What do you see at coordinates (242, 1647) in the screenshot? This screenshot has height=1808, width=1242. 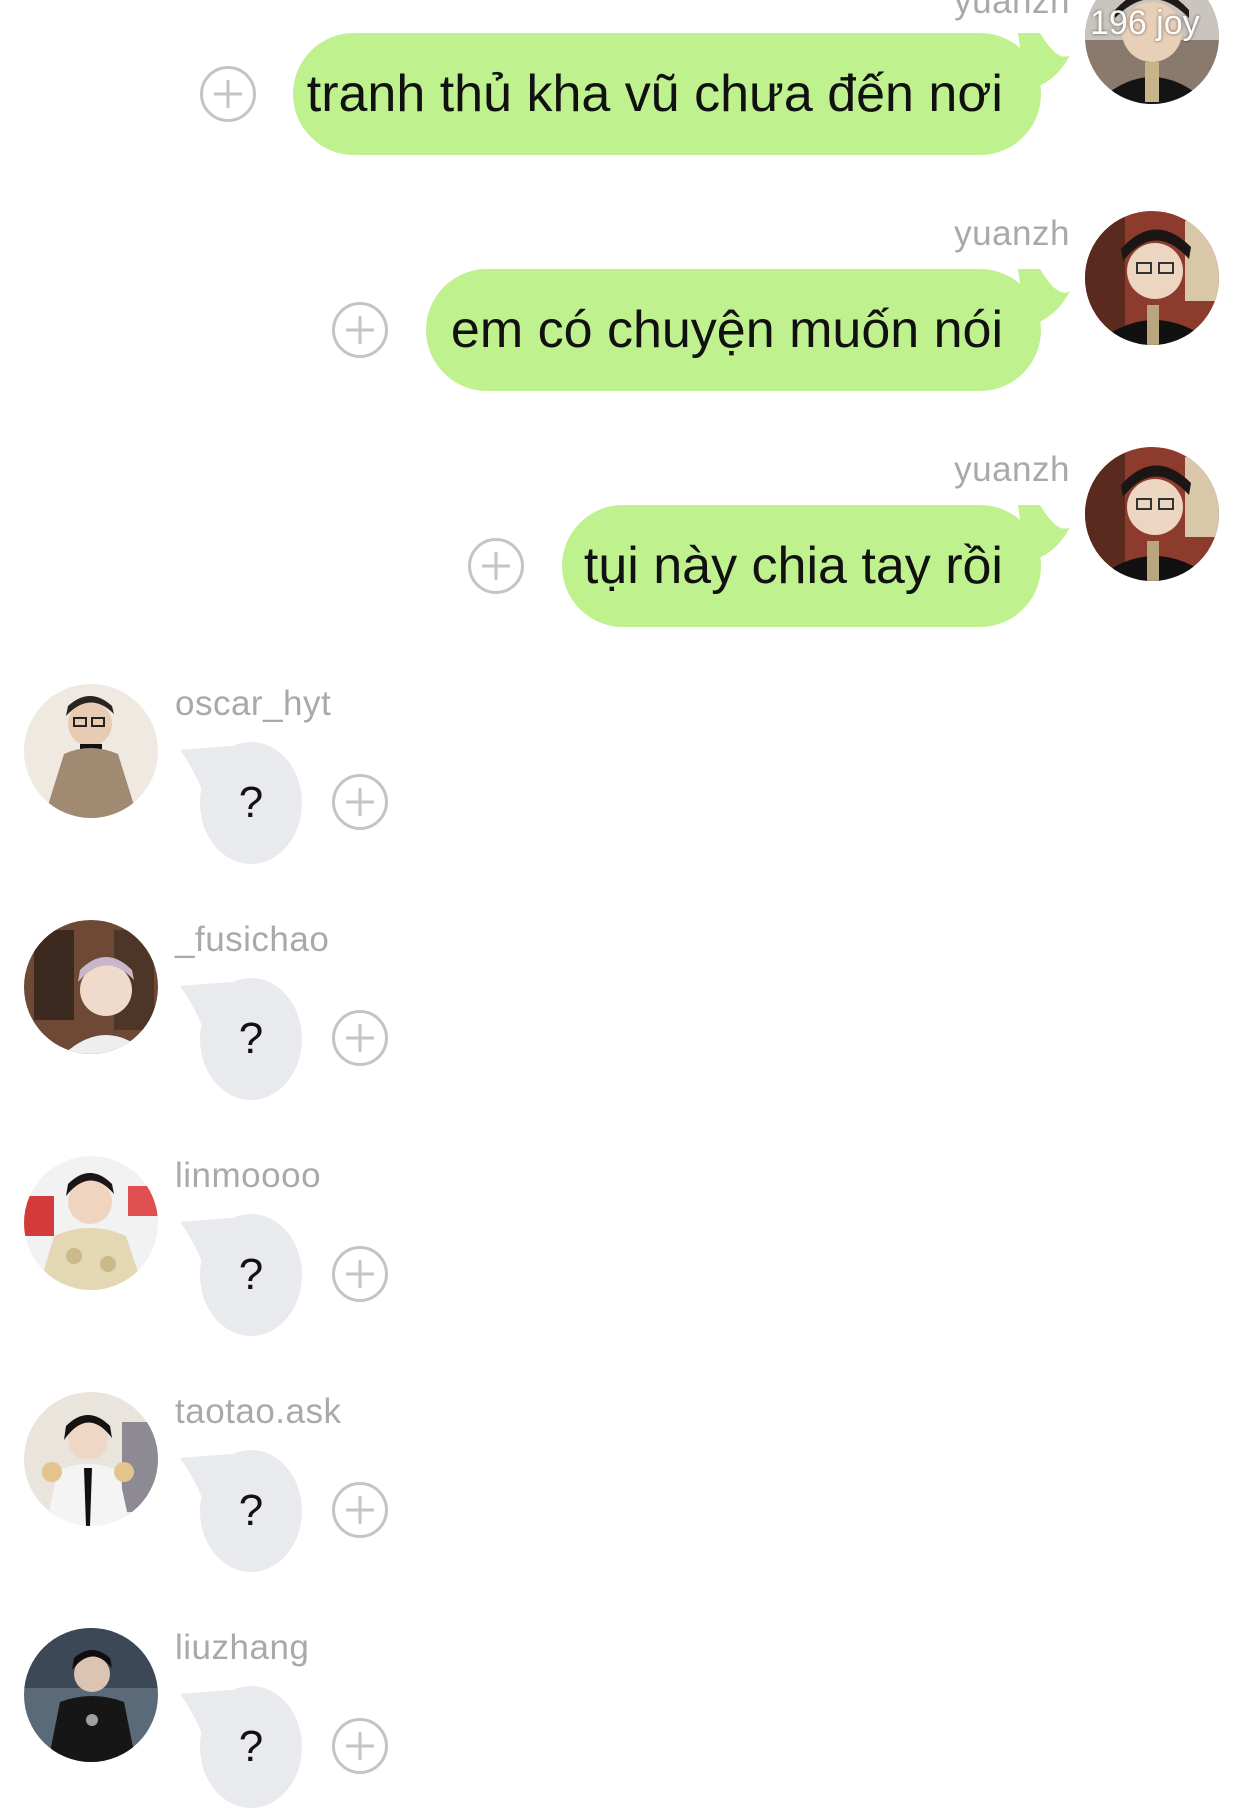 I see `sender-name: liuzhang` at bounding box center [242, 1647].